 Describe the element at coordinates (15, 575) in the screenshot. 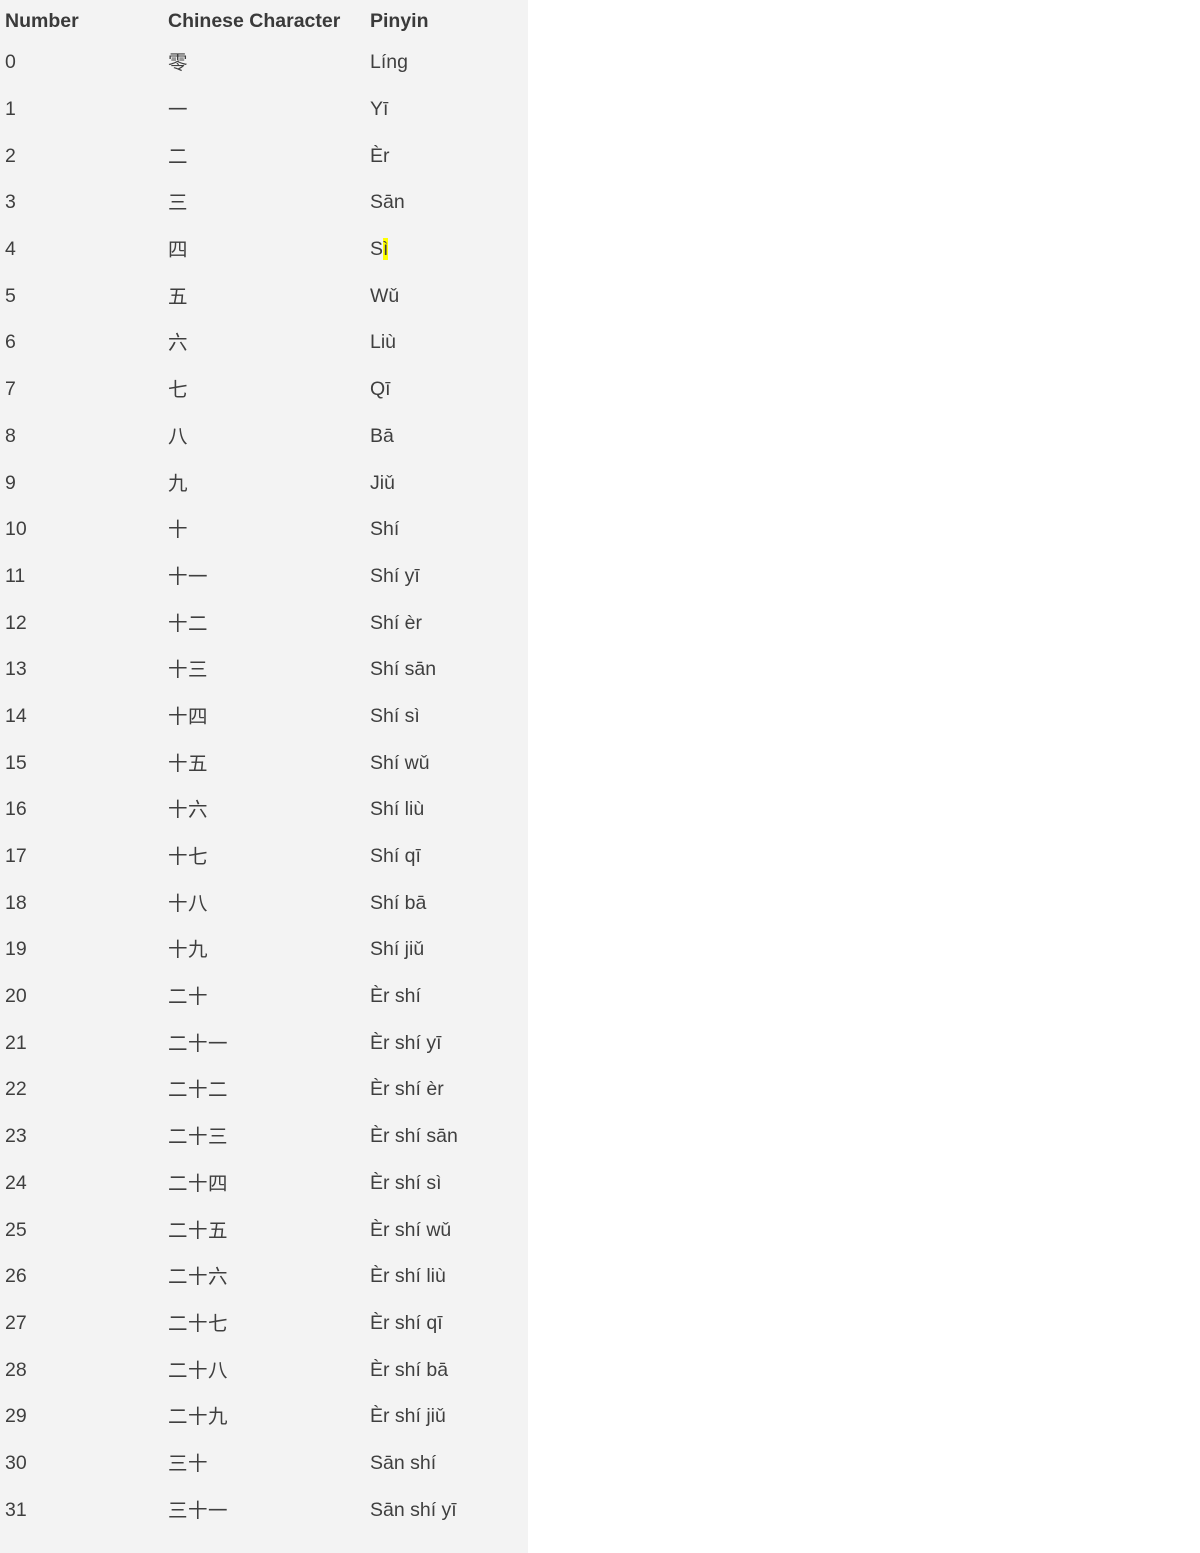

I see `cell-number: 11` at that location.